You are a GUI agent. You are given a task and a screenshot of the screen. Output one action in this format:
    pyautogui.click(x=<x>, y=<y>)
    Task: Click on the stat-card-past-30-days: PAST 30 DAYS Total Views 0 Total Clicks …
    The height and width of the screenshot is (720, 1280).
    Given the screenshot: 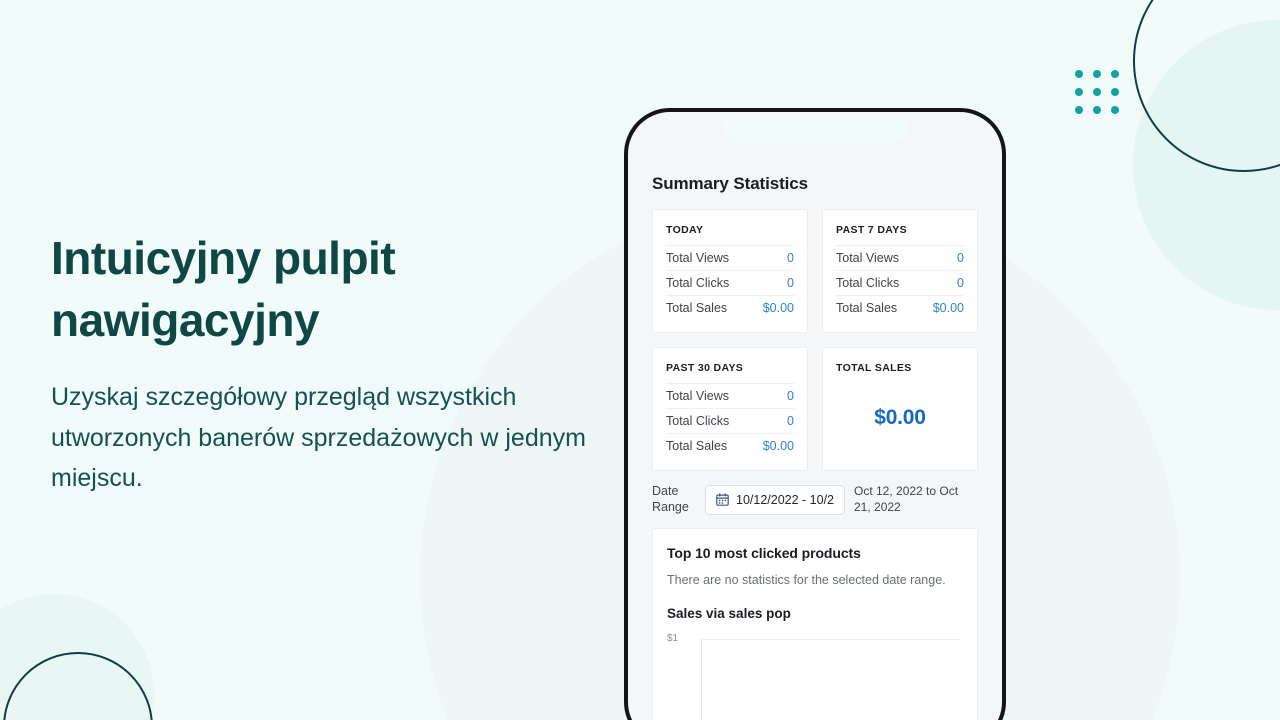 What is the action you would take?
    pyautogui.click(x=730, y=409)
    